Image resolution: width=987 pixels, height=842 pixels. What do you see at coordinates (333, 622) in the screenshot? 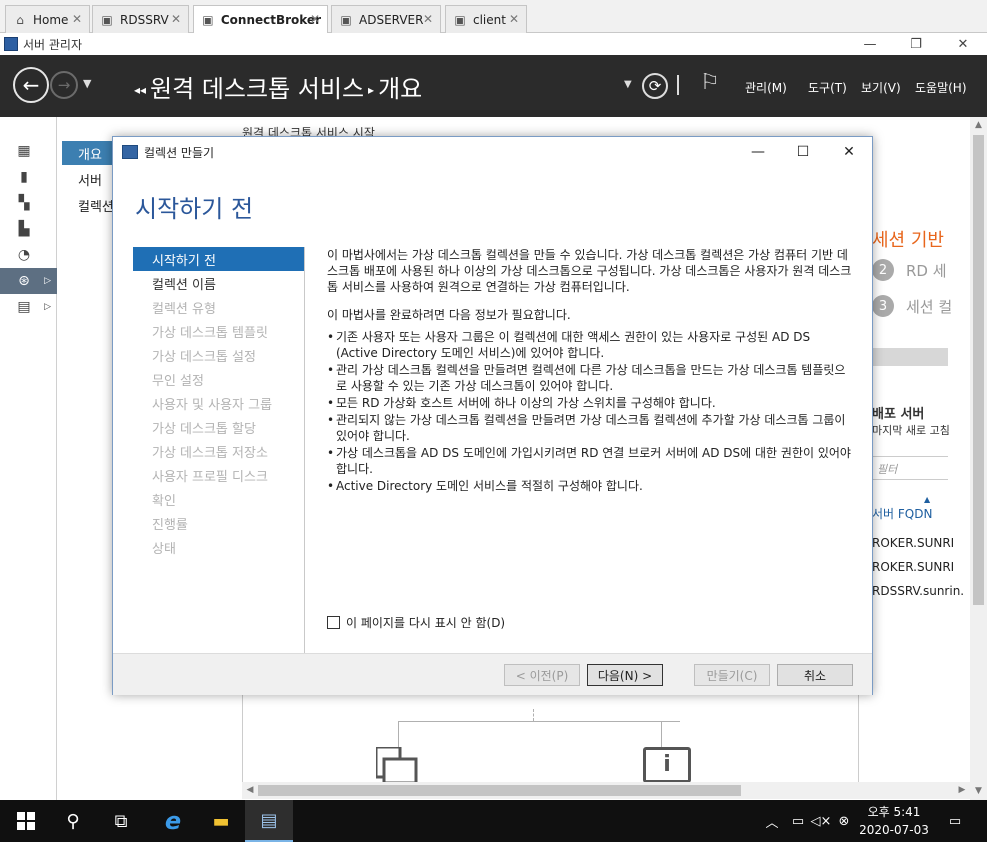
I see `checkbox-box` at bounding box center [333, 622].